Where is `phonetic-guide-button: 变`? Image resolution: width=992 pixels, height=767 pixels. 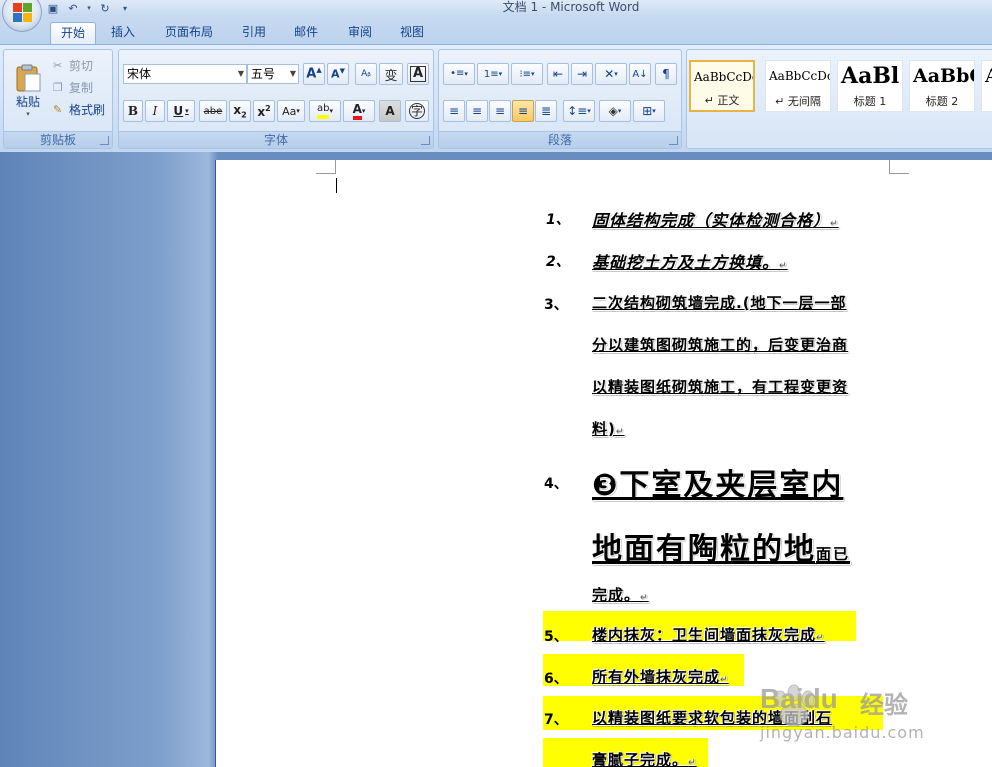 phonetic-guide-button: 变 is located at coordinates (391, 74).